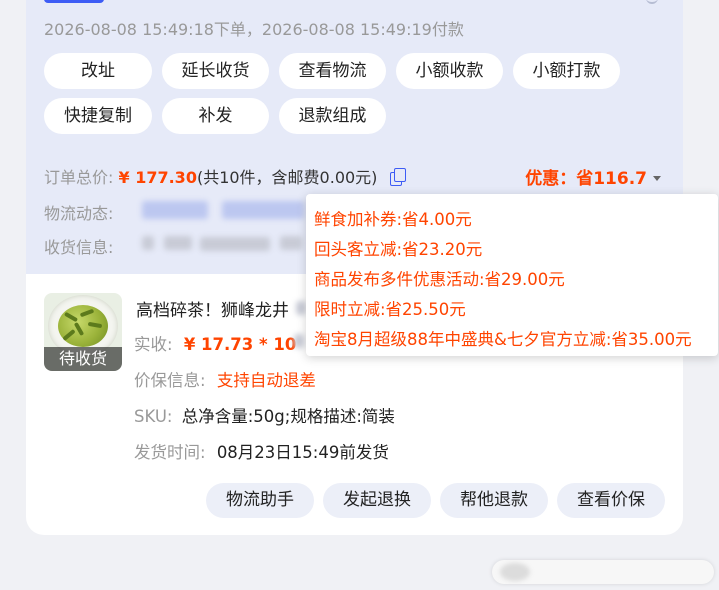 The width and height of the screenshot is (719, 590). I want to click on logistics-label: 物流动态:, so click(79, 213).